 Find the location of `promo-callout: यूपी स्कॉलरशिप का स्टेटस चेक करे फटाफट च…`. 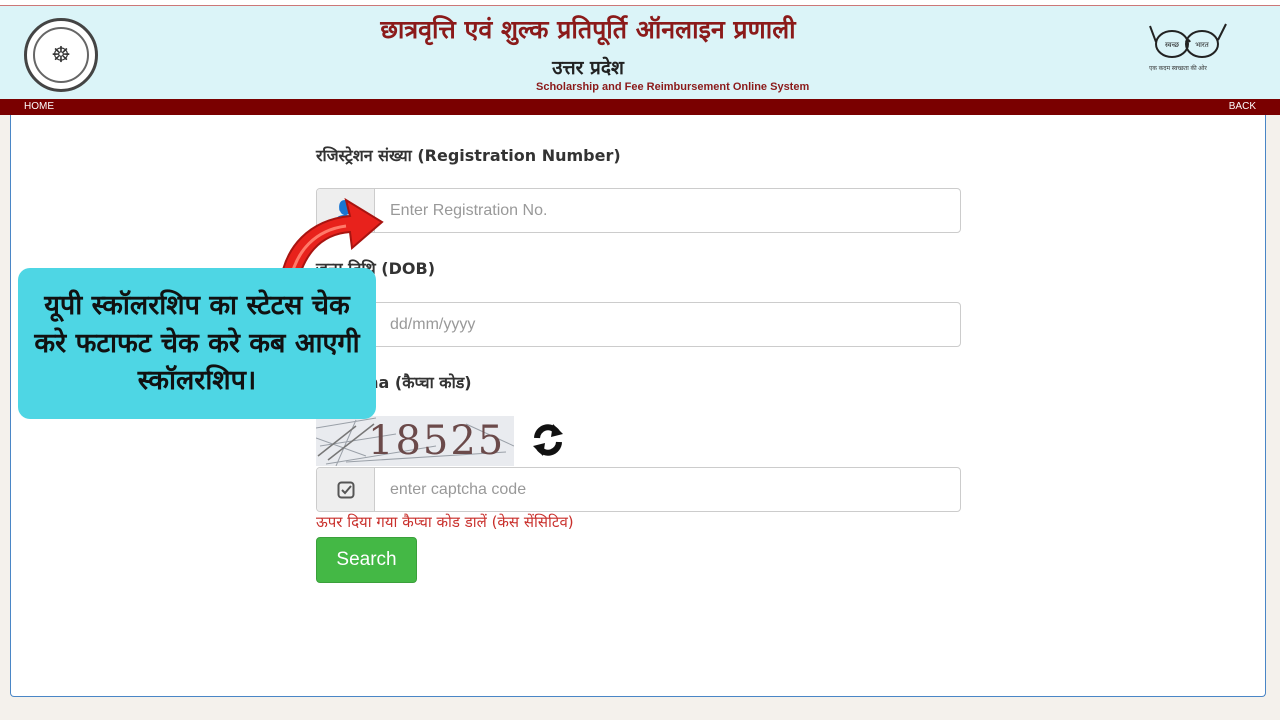

promo-callout: यूपी स्कॉलरशिप का स्टेटस चेक करे फटाफट च… is located at coordinates (197, 343).